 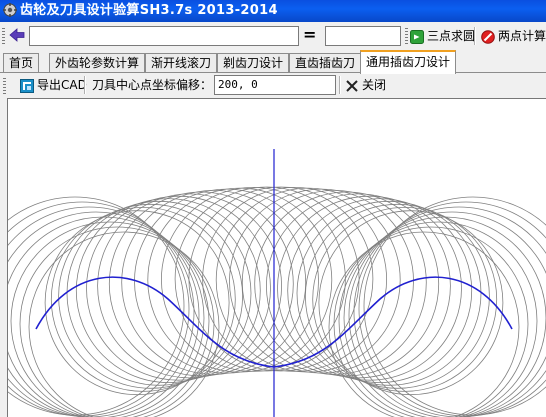 What do you see at coordinates (27, 85) in the screenshot?
I see `export-cad-icon` at bounding box center [27, 85].